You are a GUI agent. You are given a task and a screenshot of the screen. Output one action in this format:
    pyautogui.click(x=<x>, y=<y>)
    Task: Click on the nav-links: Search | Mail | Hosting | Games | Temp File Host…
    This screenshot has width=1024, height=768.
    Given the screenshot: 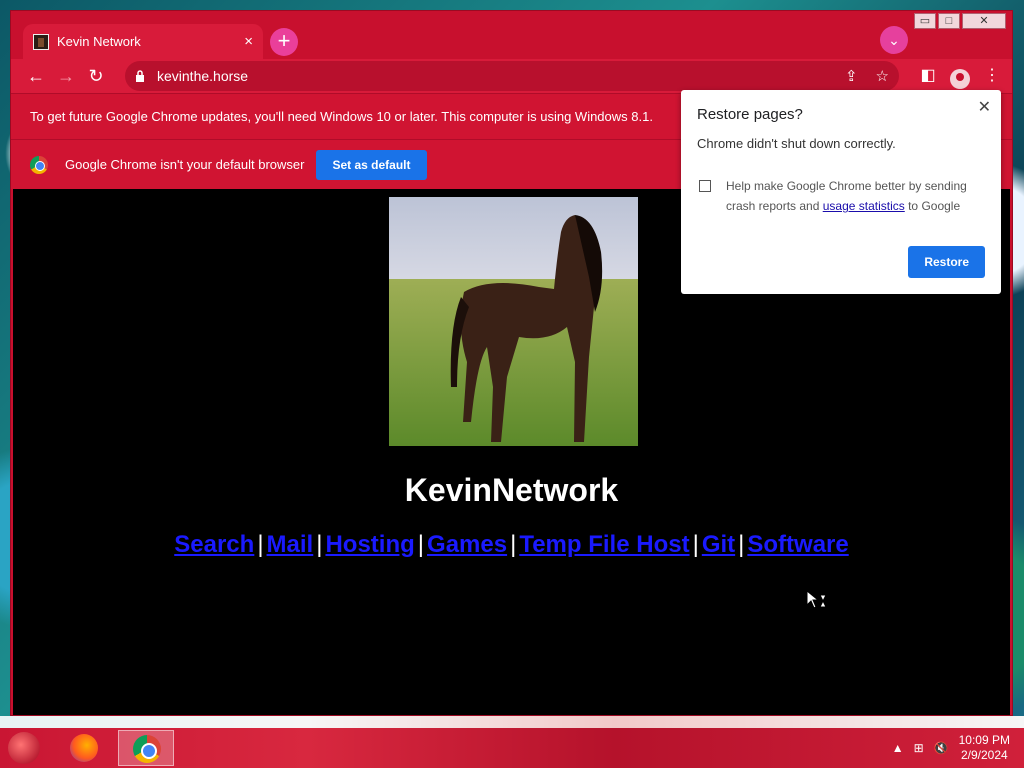 What is the action you would take?
    pyautogui.click(x=511, y=545)
    